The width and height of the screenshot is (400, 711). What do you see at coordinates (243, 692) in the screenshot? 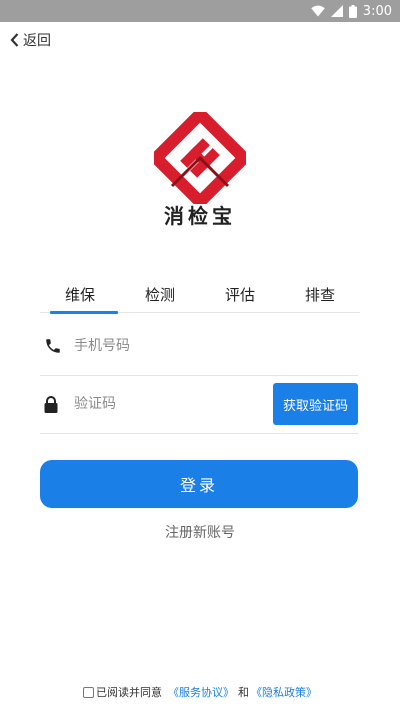
I see `agreement-connector: 和` at bounding box center [243, 692].